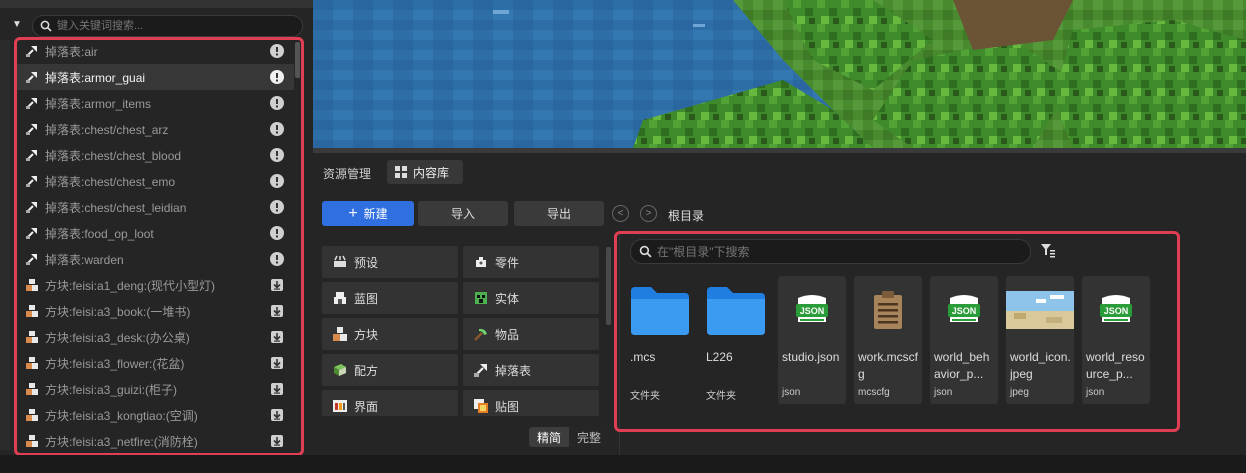  Describe the element at coordinates (390, 262) in the screenshot. I see `category-preset: 预设` at that location.